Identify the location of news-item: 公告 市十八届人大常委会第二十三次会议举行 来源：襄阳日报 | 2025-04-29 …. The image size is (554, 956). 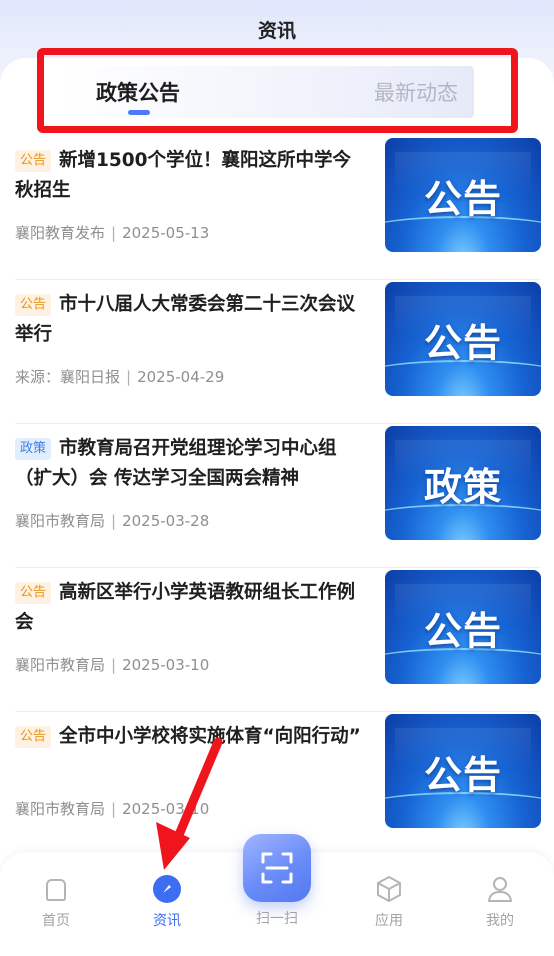
(278, 352).